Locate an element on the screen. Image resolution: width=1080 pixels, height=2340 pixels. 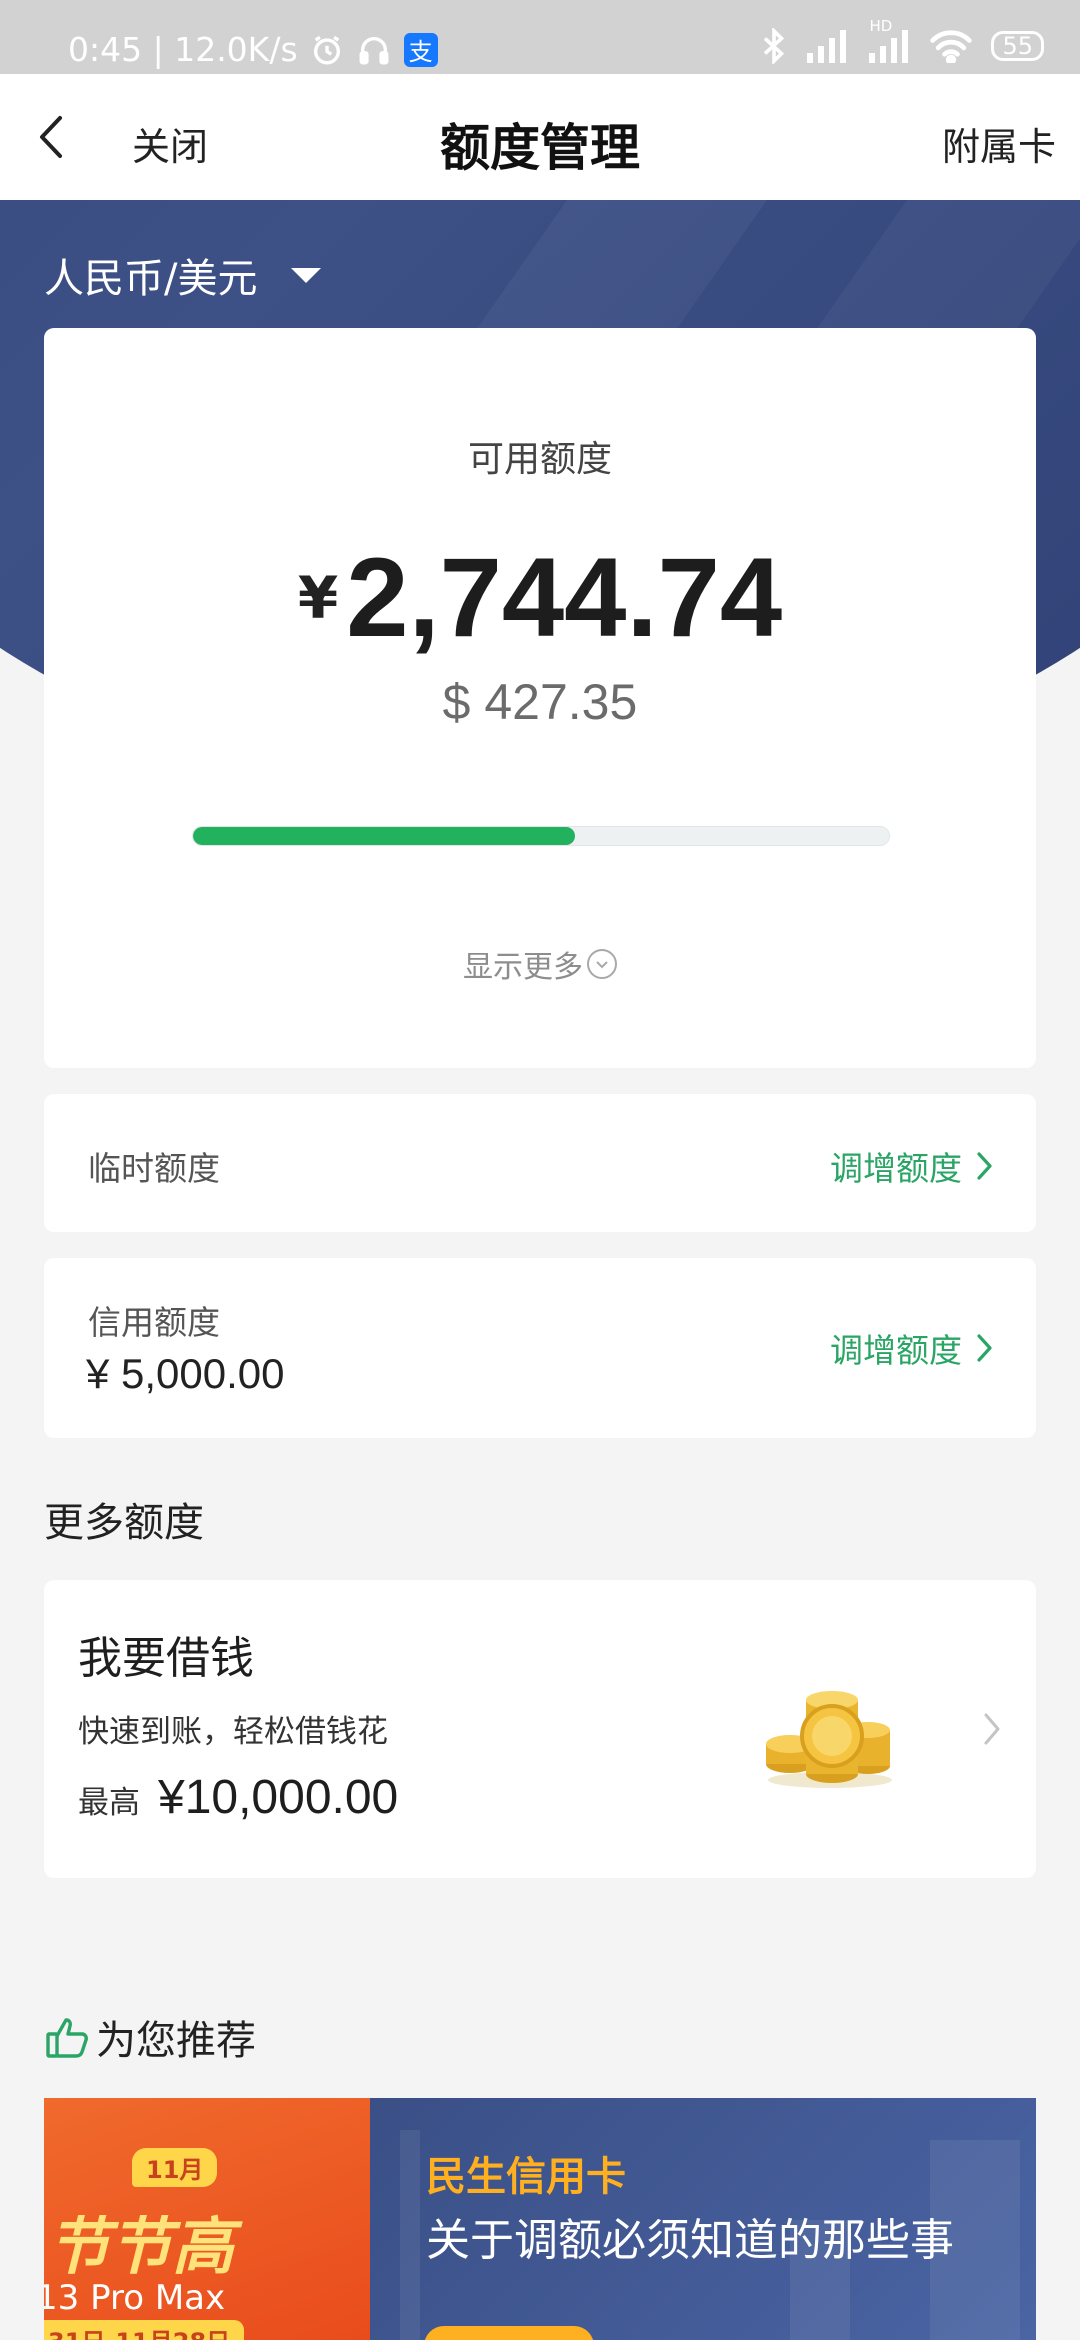
network-label: HD is located at coordinates (881, 26).